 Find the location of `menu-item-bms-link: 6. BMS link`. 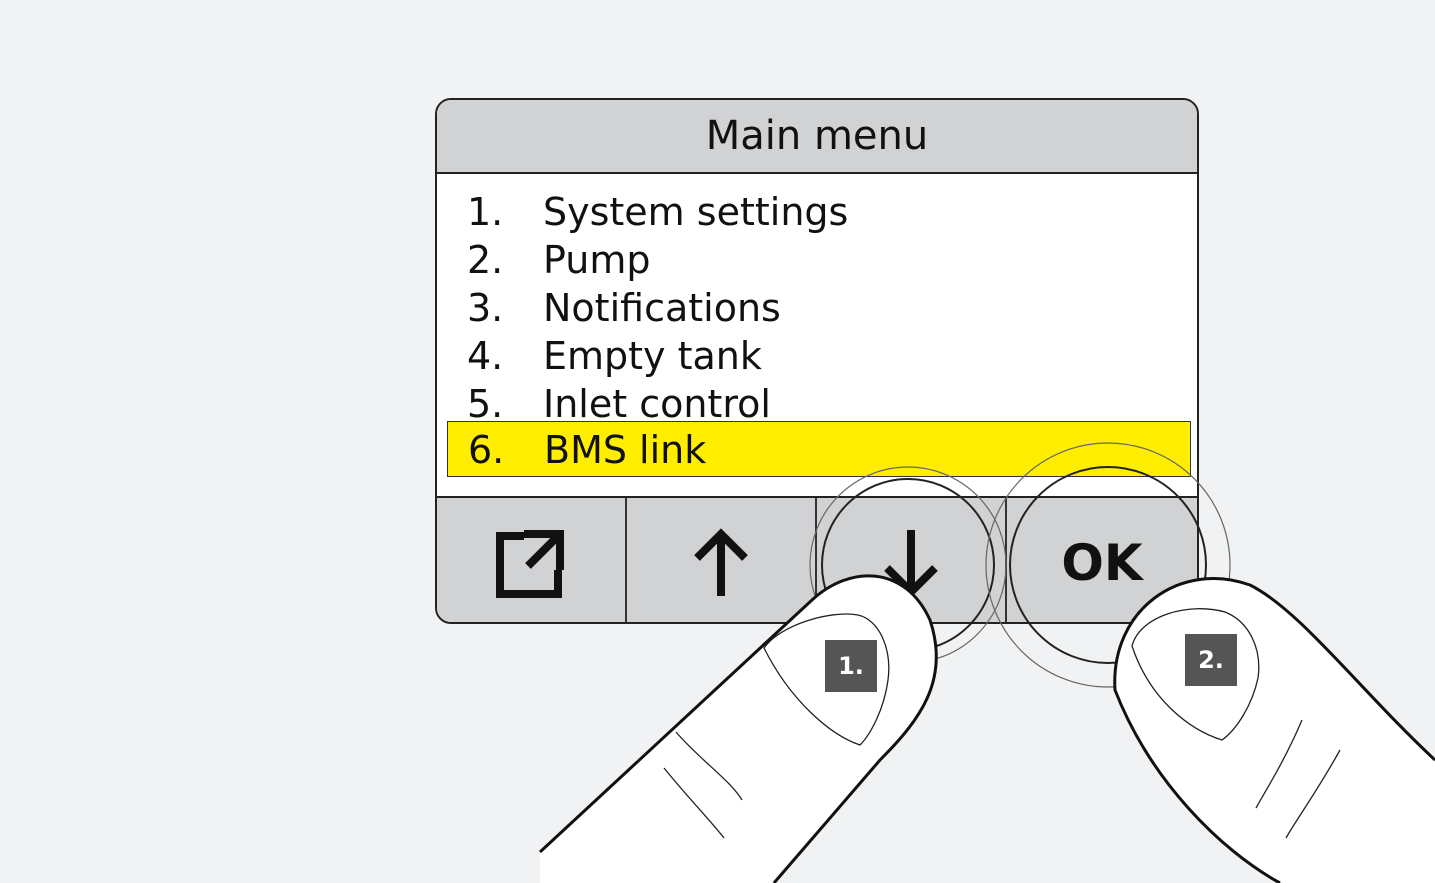

menu-item-bms-link: 6. BMS link is located at coordinates (819, 449).